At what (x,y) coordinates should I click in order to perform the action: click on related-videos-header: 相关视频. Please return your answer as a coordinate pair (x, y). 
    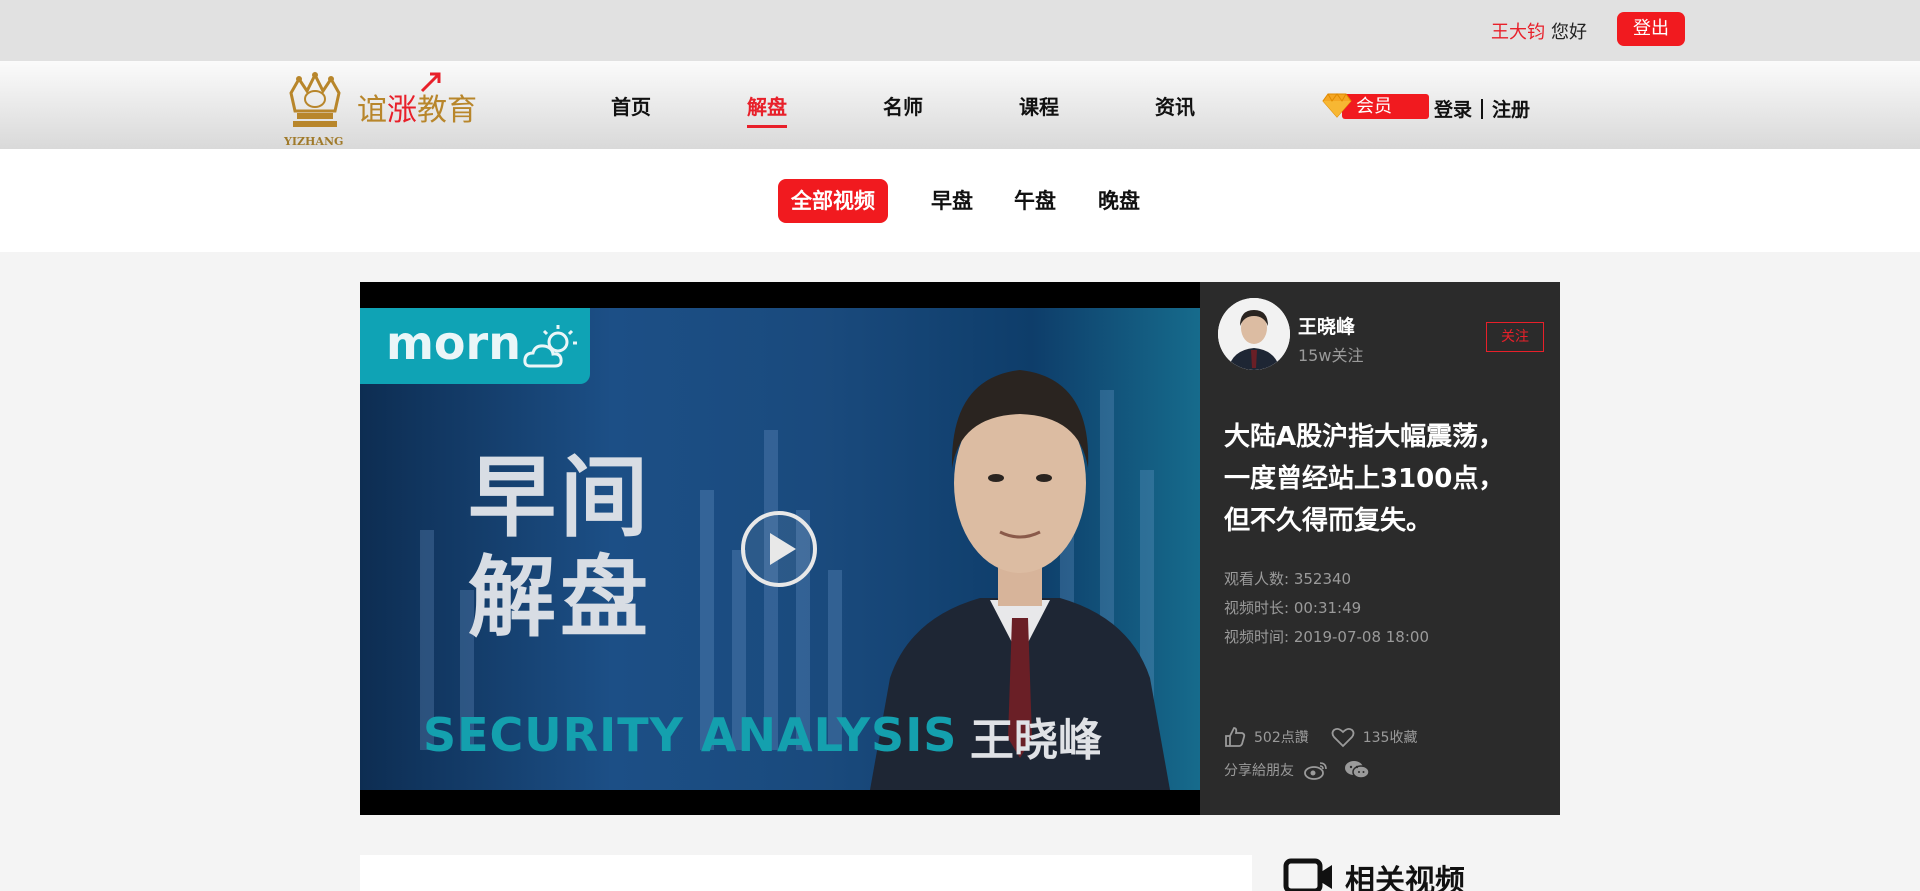
    Looking at the image, I should click on (1374, 873).